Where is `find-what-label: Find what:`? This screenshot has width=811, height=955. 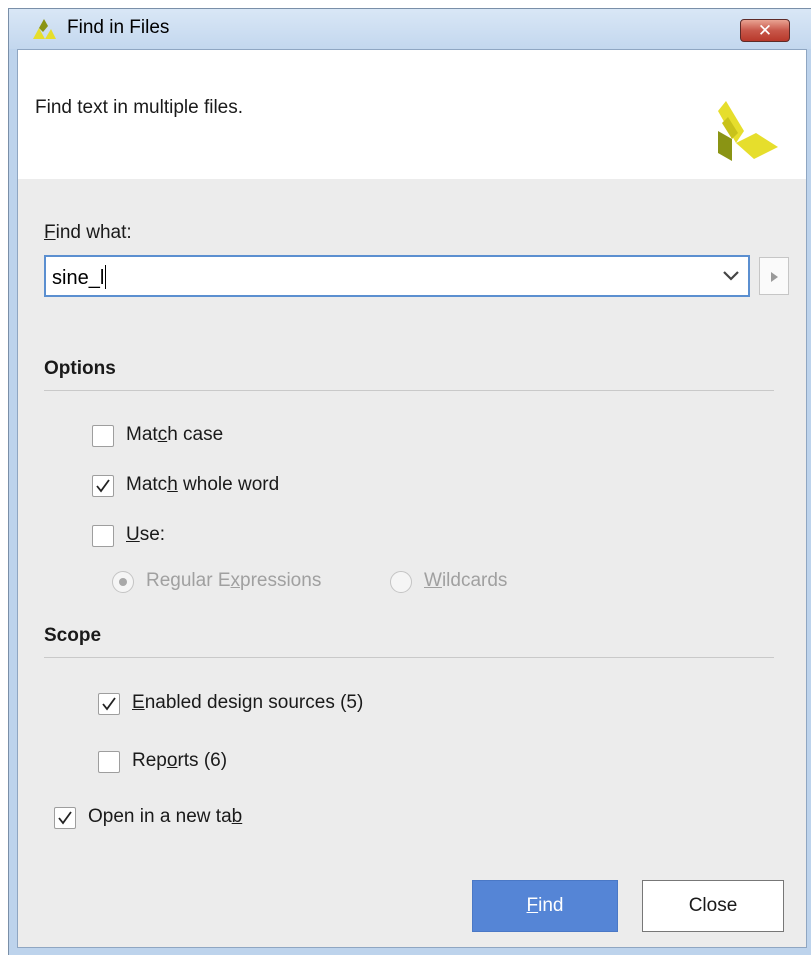 find-what-label: Find what: is located at coordinates (88, 232).